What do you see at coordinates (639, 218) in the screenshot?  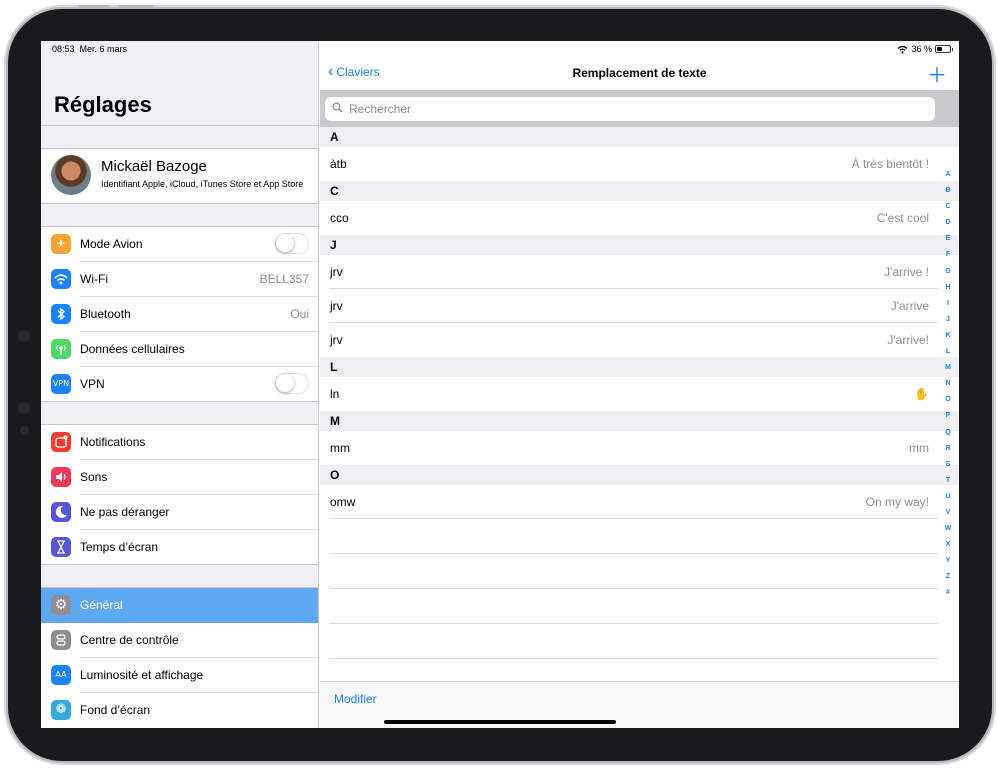 I see `list-item: cco C'est cool` at bounding box center [639, 218].